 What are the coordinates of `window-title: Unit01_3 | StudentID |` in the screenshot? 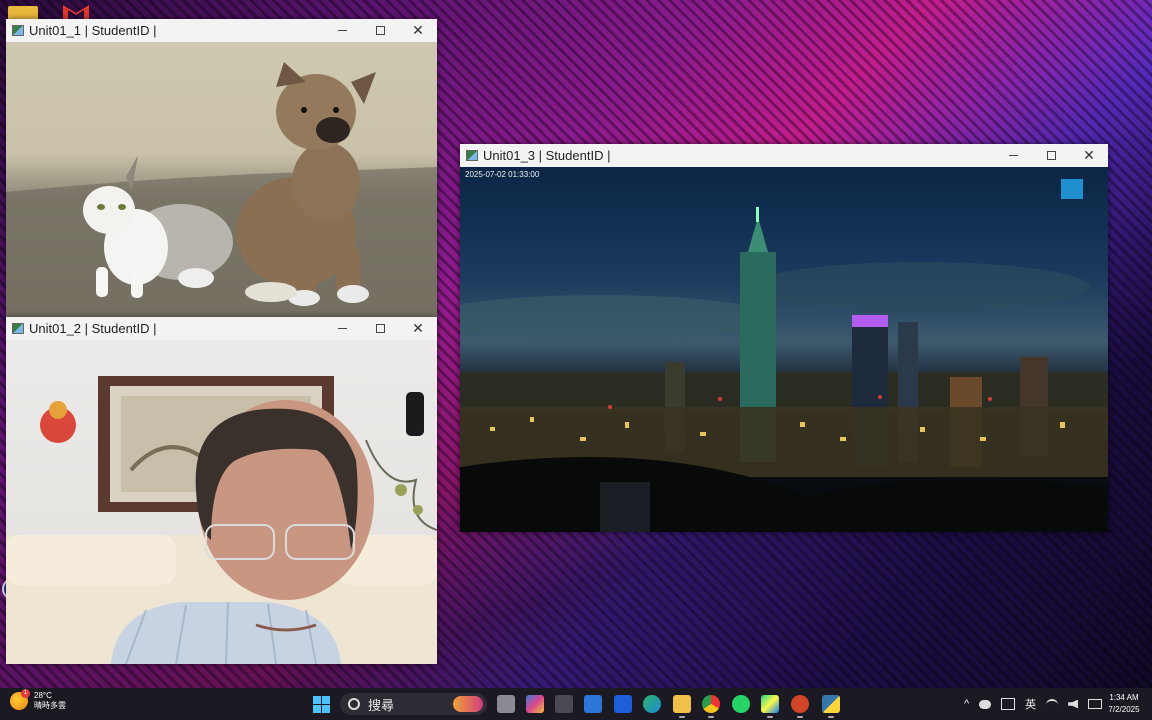 It's located at (547, 155).